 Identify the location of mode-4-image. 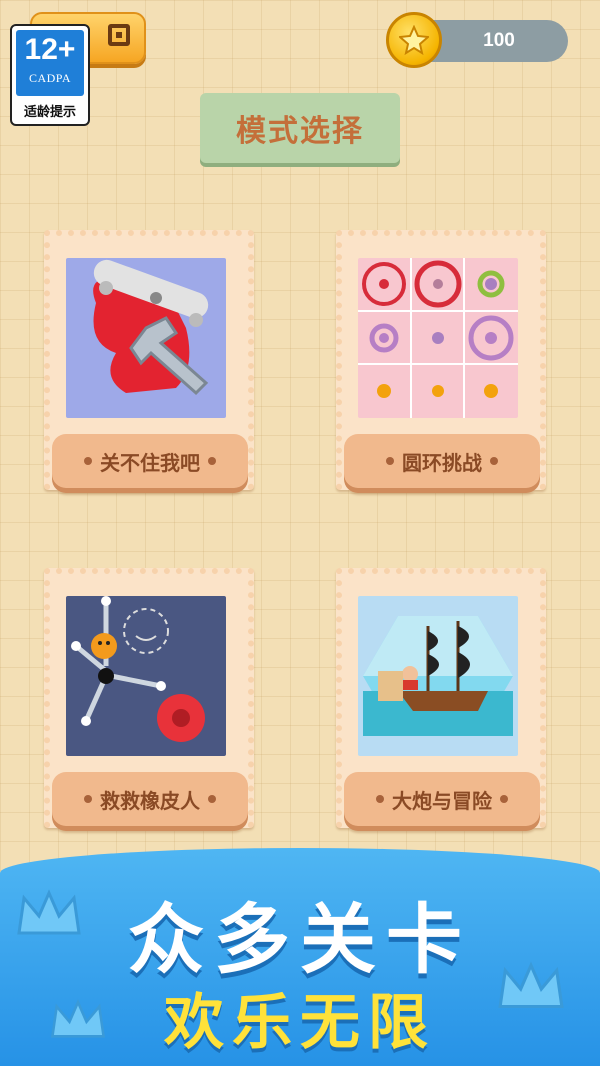
(438, 676).